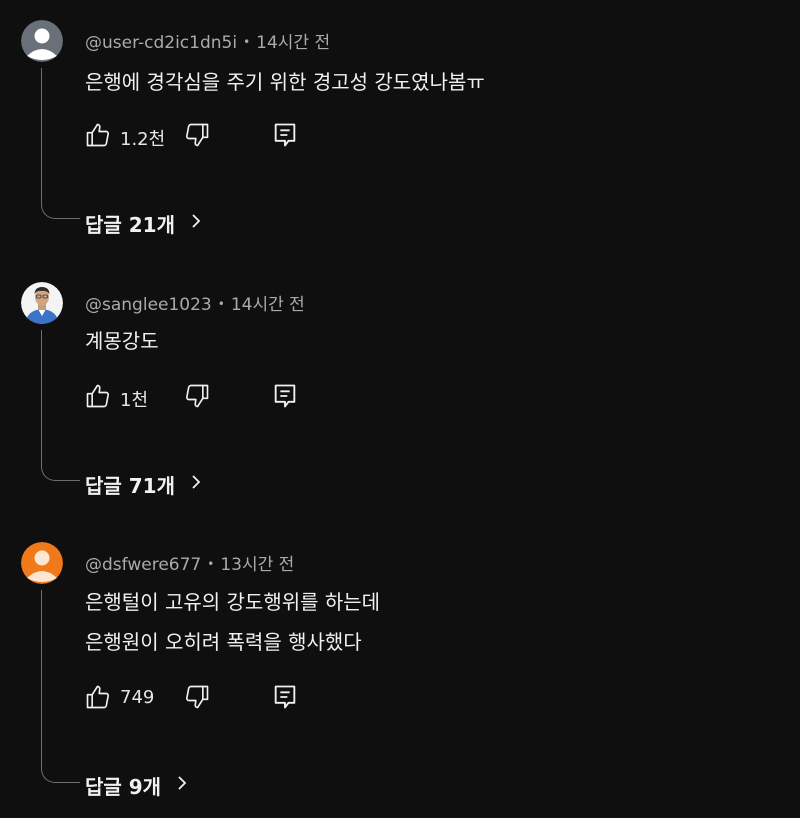 This screenshot has width=800, height=818. I want to click on like-count: 1.2천, so click(143, 139).